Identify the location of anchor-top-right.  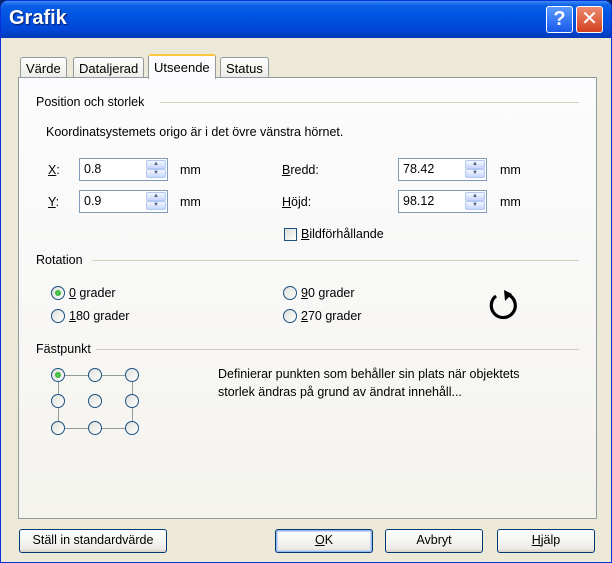
(132, 375).